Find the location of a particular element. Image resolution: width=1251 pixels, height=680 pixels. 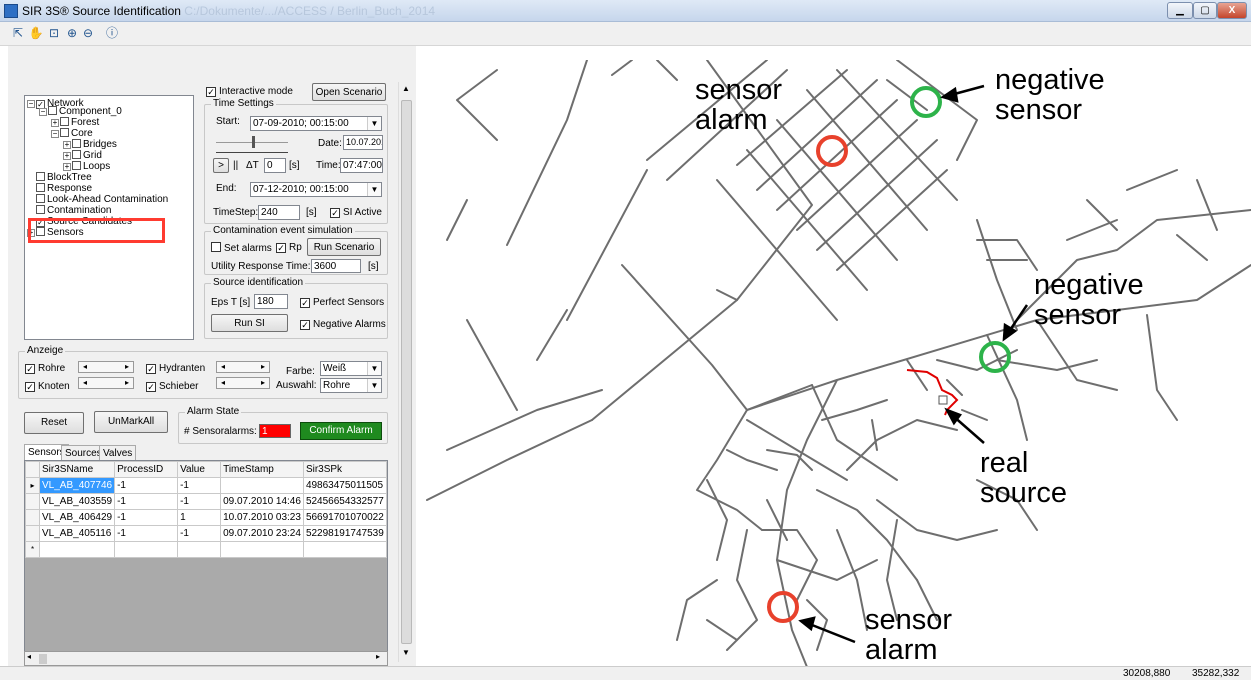

column-header: Sir3SPk is located at coordinates (344, 469).